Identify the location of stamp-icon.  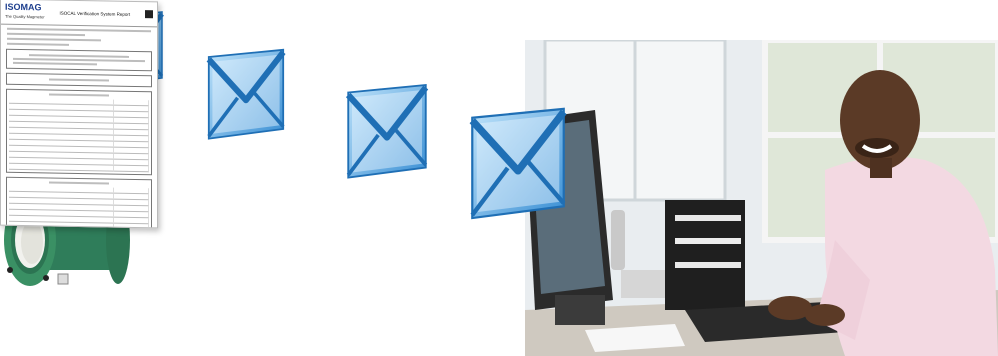
(149, 14).